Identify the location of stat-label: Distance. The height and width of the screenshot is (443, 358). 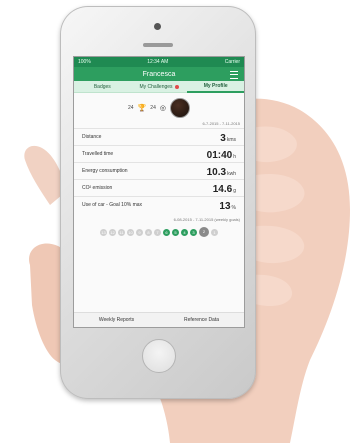
(92, 137).